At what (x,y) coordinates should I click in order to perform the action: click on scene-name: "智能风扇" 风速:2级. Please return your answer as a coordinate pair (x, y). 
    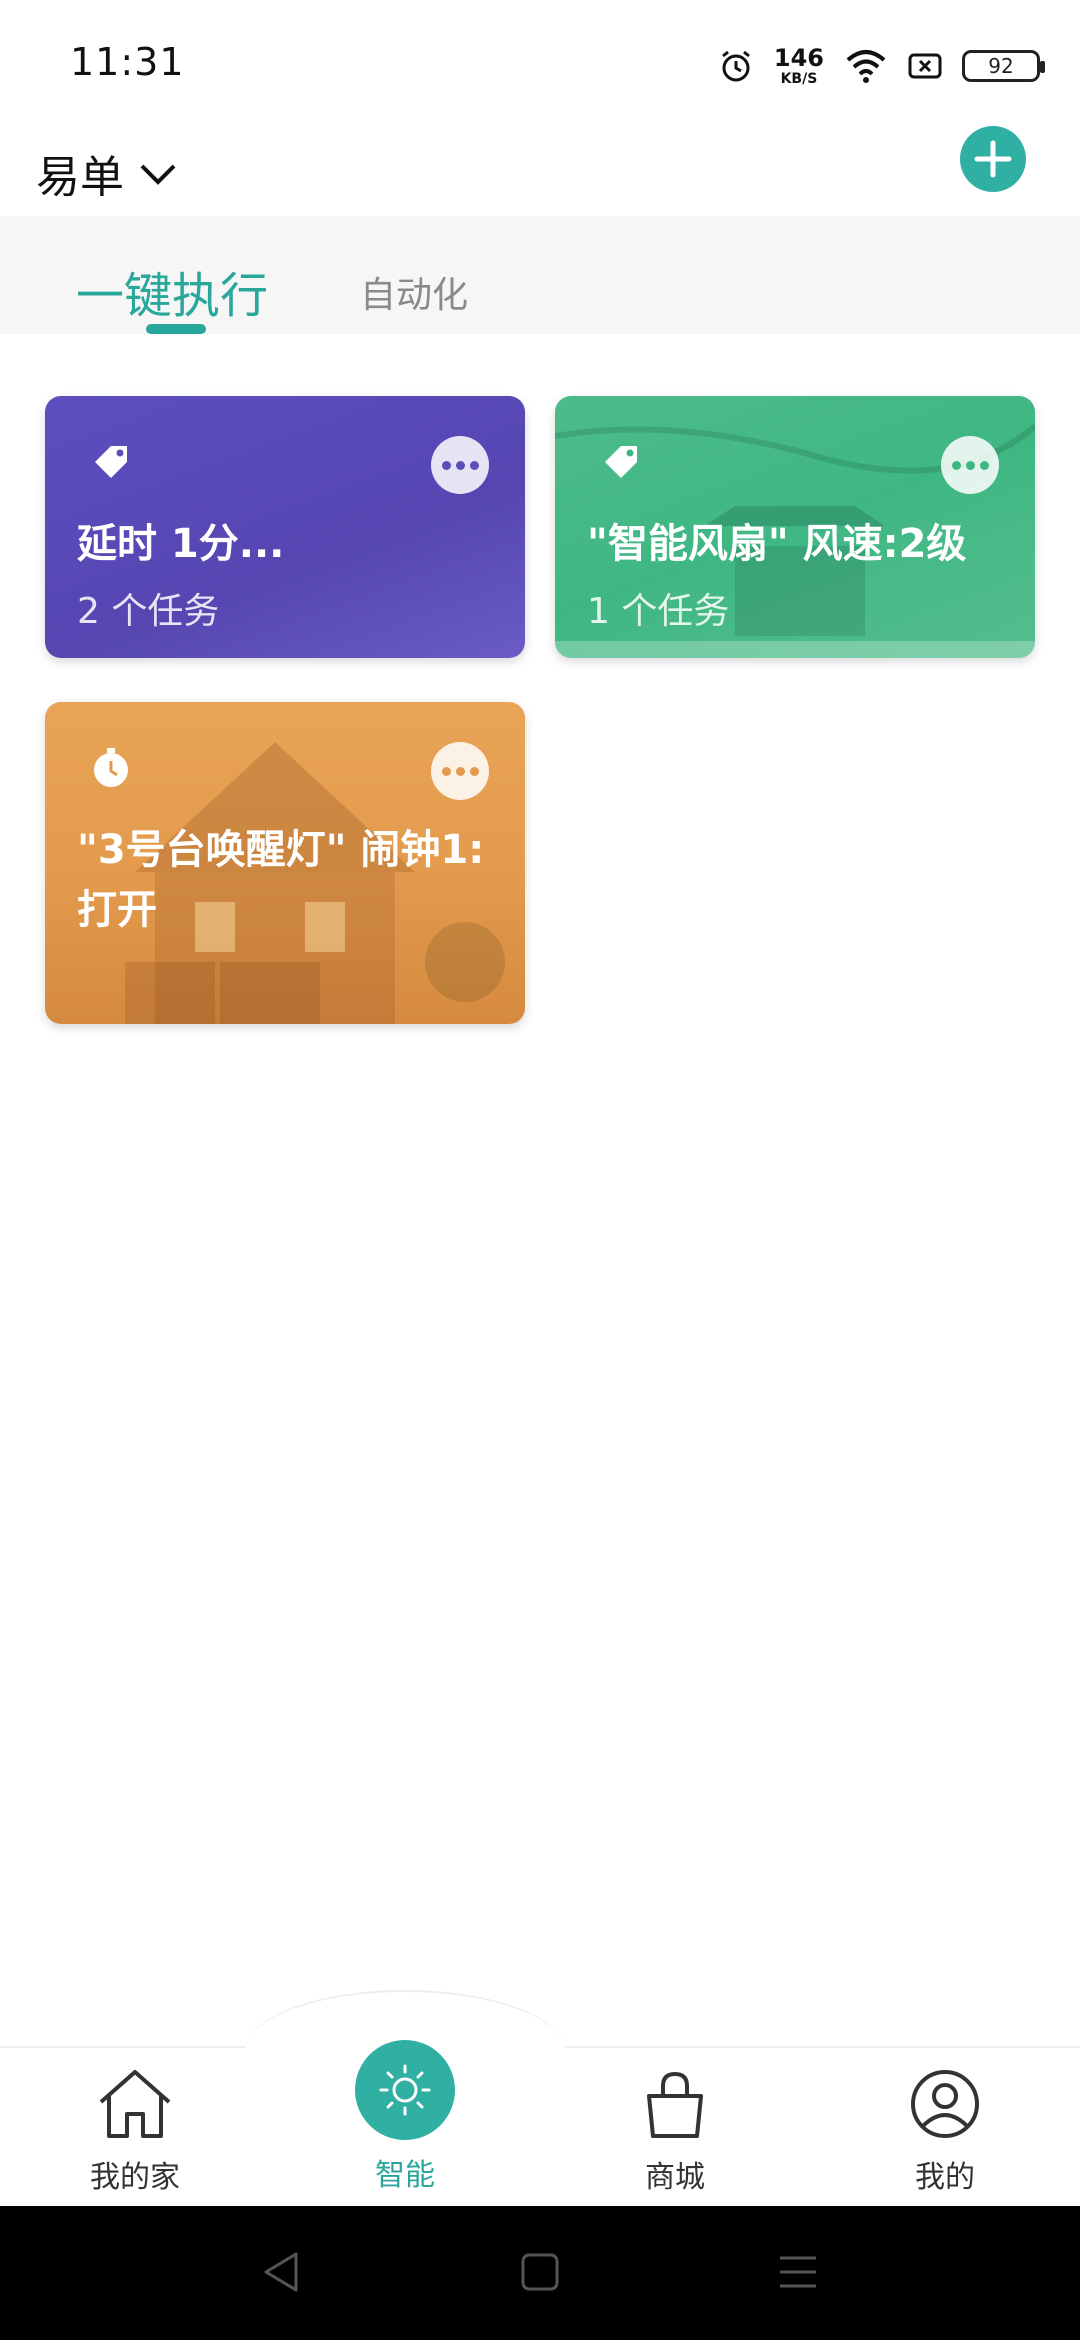
    Looking at the image, I should click on (777, 544).